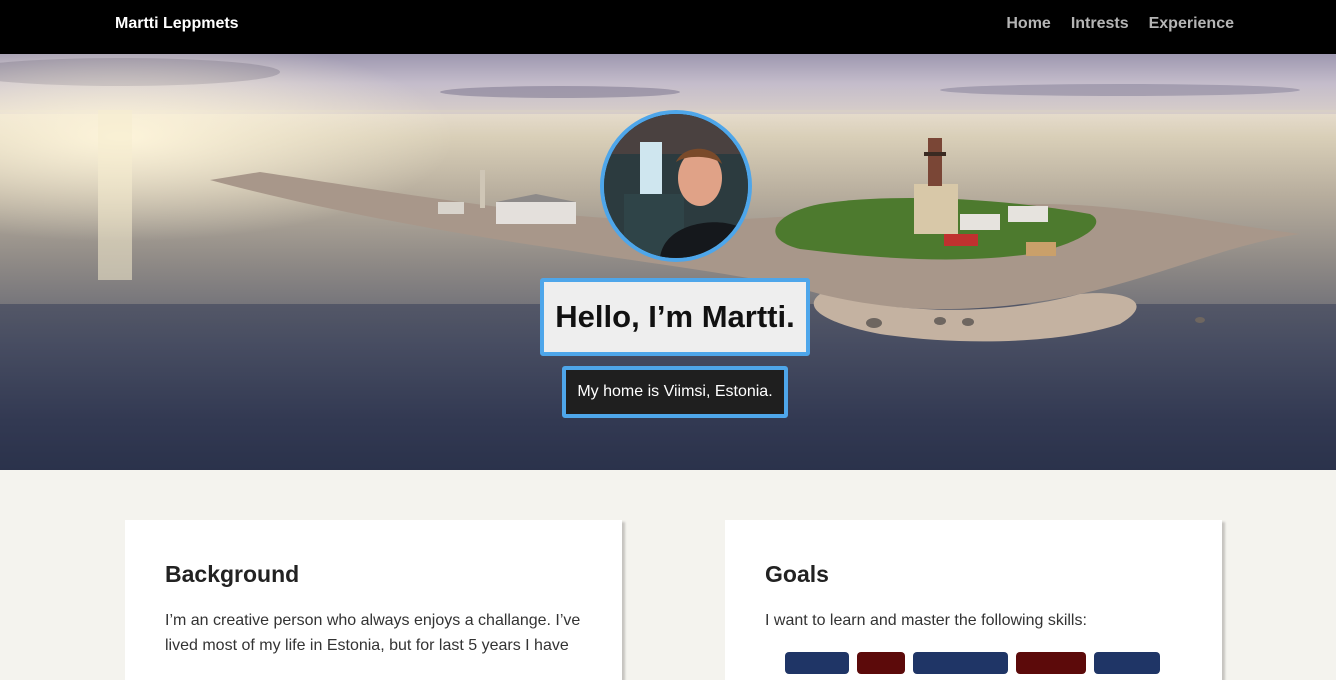 Image resolution: width=1336 pixels, height=680 pixels. Describe the element at coordinates (1100, 24) in the screenshot. I see `nav-link-intrests: Intrests` at that location.